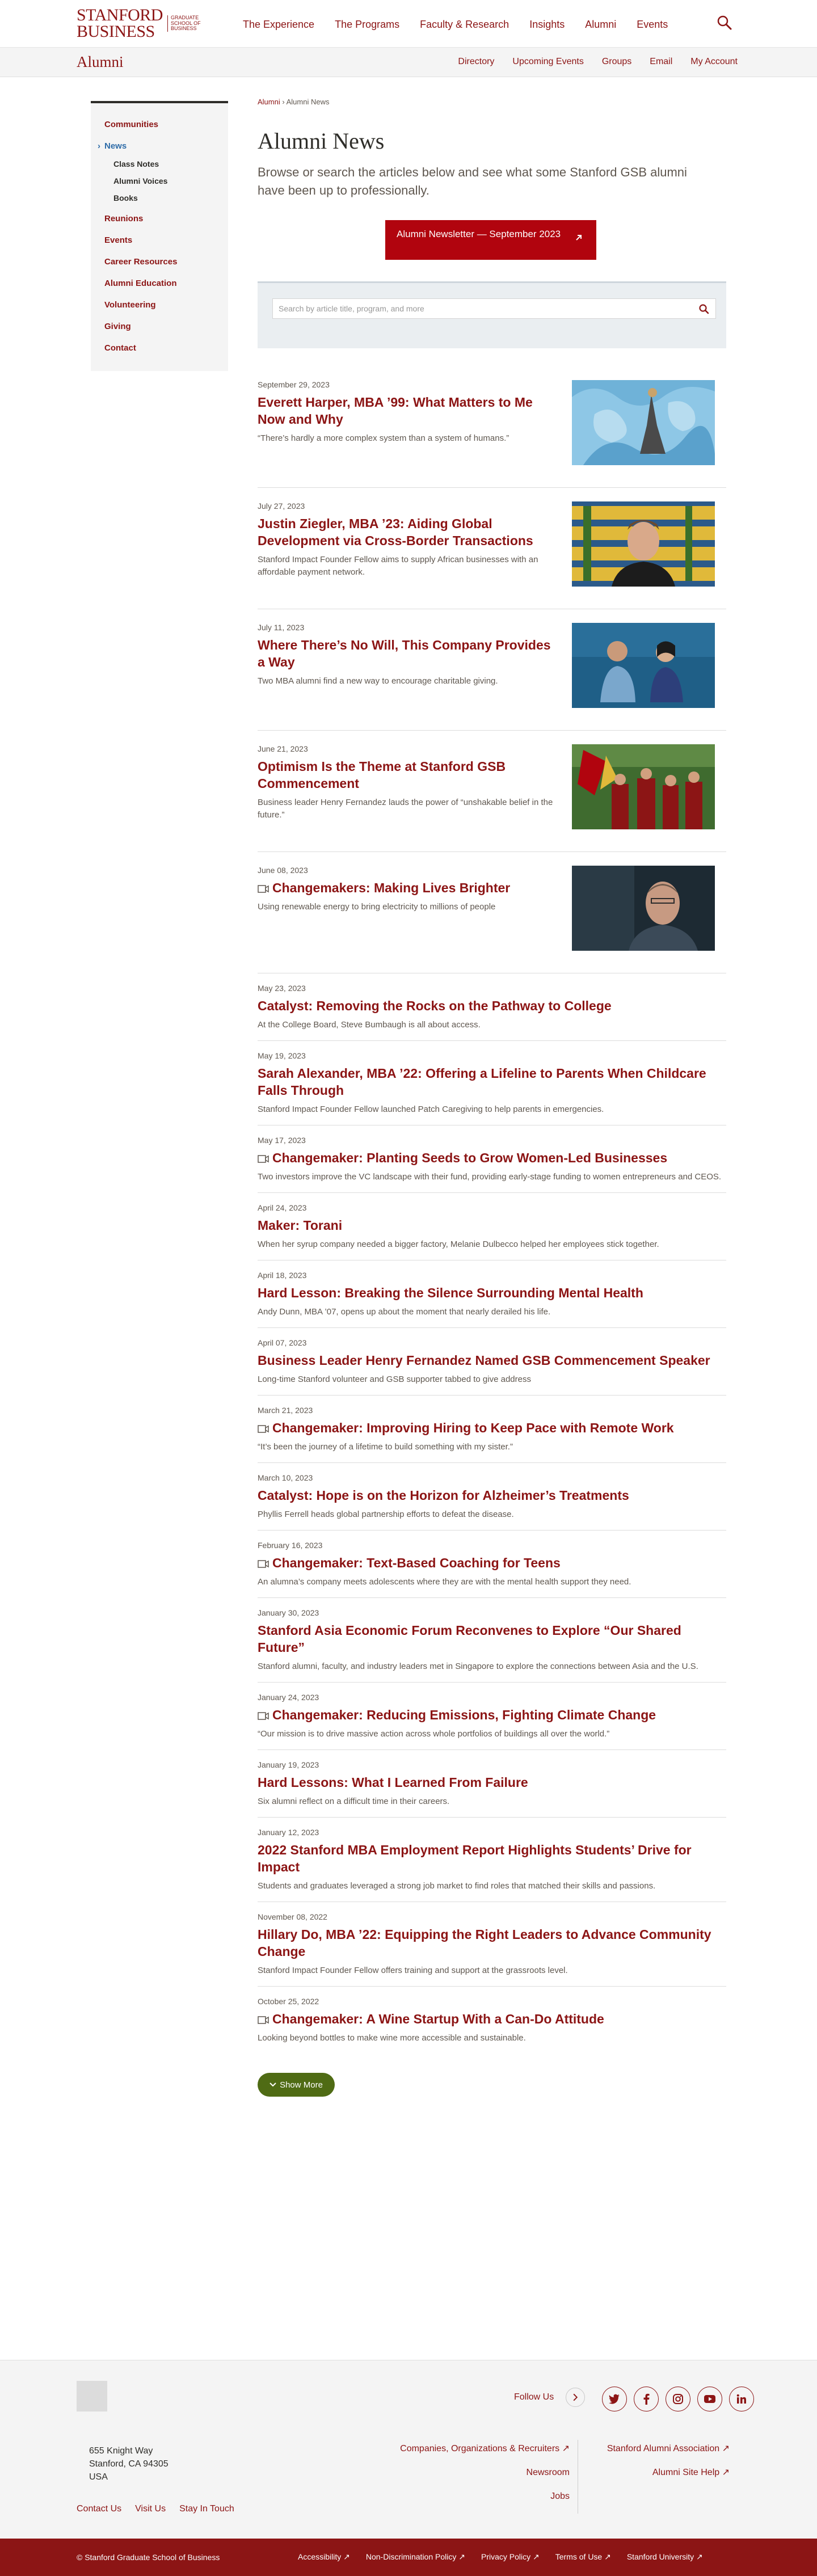 The image size is (817, 2576). I want to click on sidebar-item-alumni-voices: Alumni Voices, so click(159, 180).